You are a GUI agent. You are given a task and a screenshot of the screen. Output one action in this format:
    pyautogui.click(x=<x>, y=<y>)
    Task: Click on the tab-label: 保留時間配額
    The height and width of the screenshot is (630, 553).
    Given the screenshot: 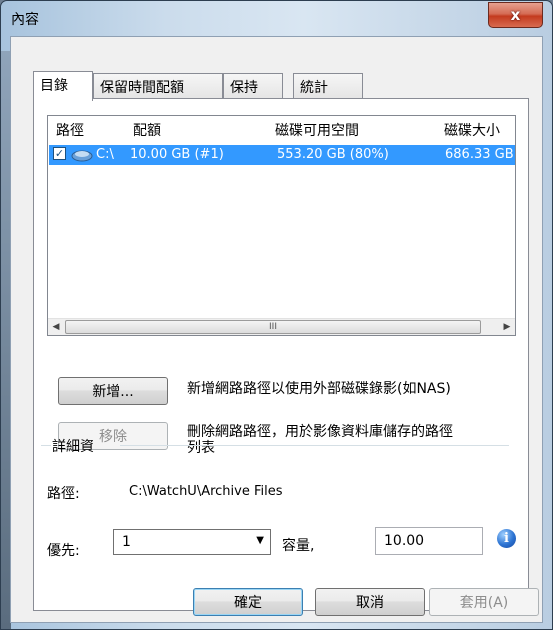 What is the action you would take?
    pyautogui.click(x=142, y=88)
    